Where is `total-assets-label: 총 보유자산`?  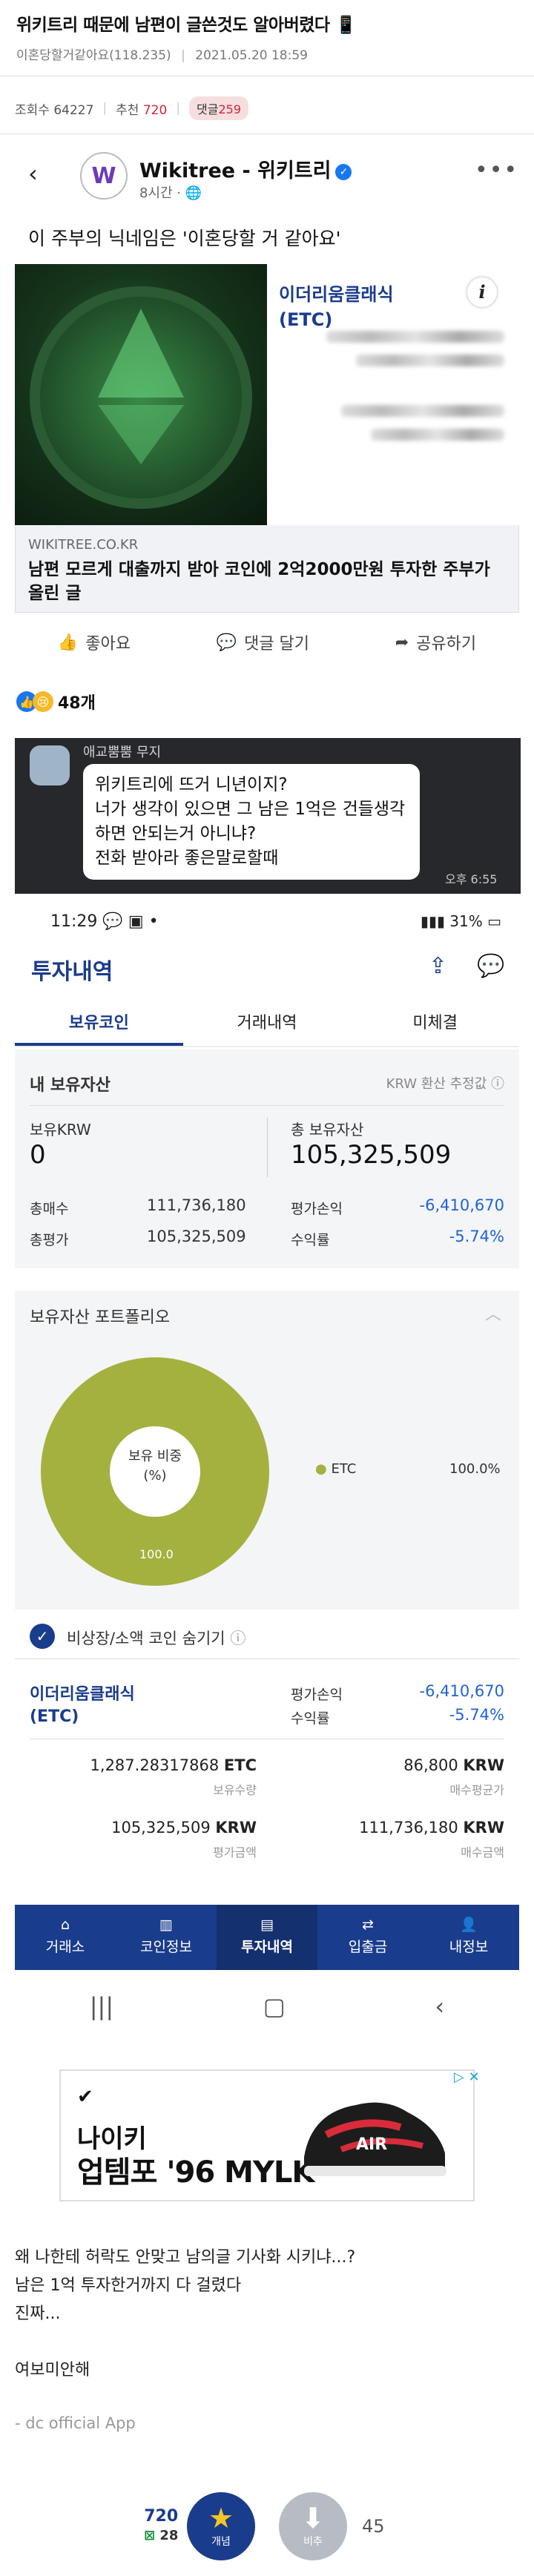
total-assets-label: 총 보유자산 is located at coordinates (327, 1130).